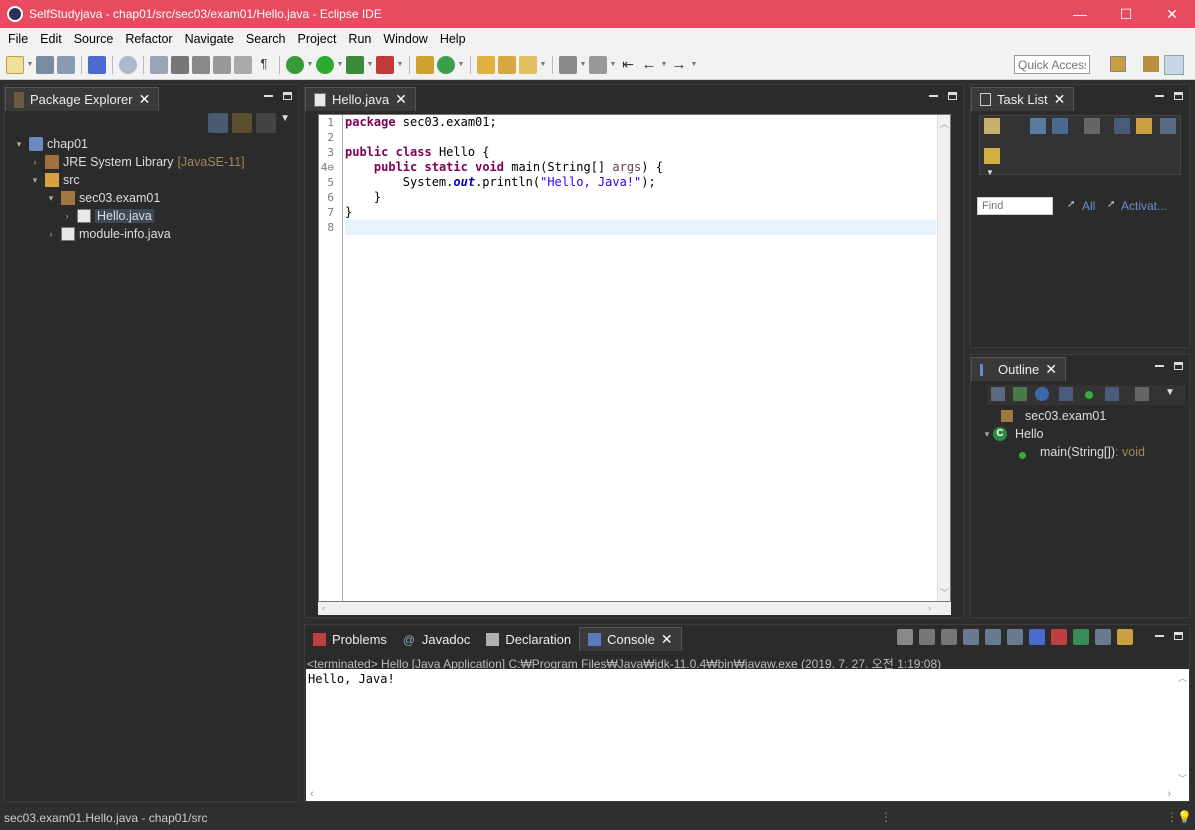 The height and width of the screenshot is (830, 1195). Describe the element at coordinates (1042, 394) in the screenshot. I see `hide-fields-icon` at that location.